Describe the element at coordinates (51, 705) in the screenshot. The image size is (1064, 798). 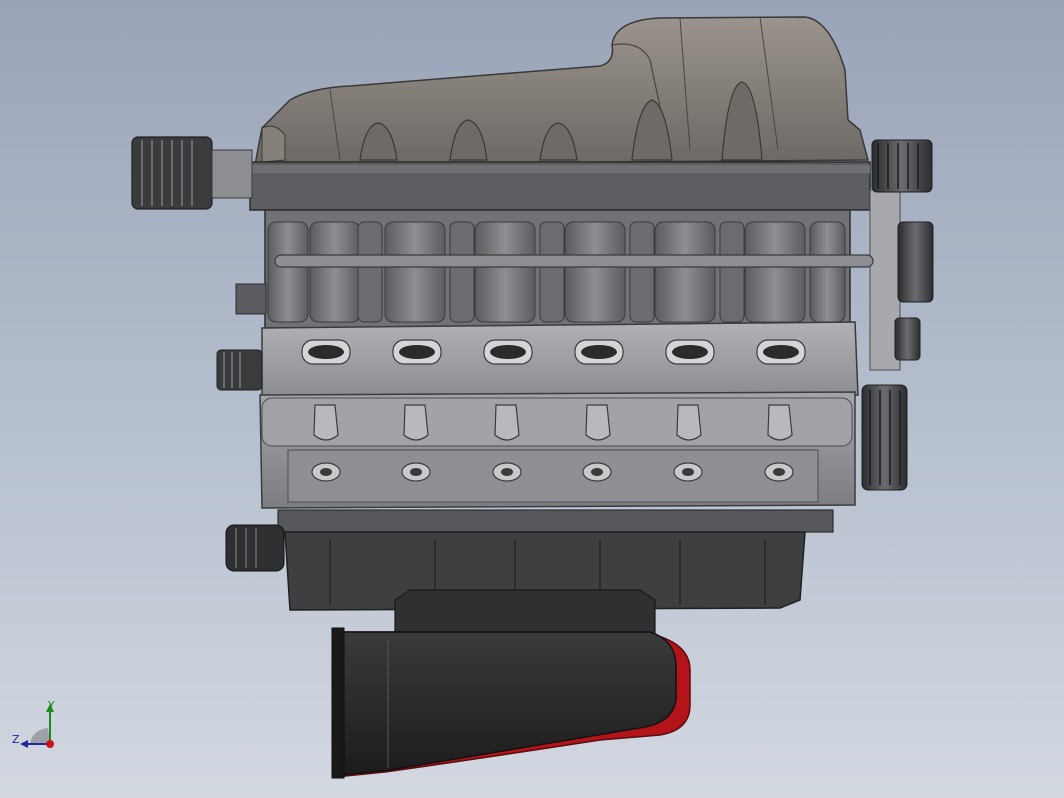
I see `triad-y-label: Y` at that location.